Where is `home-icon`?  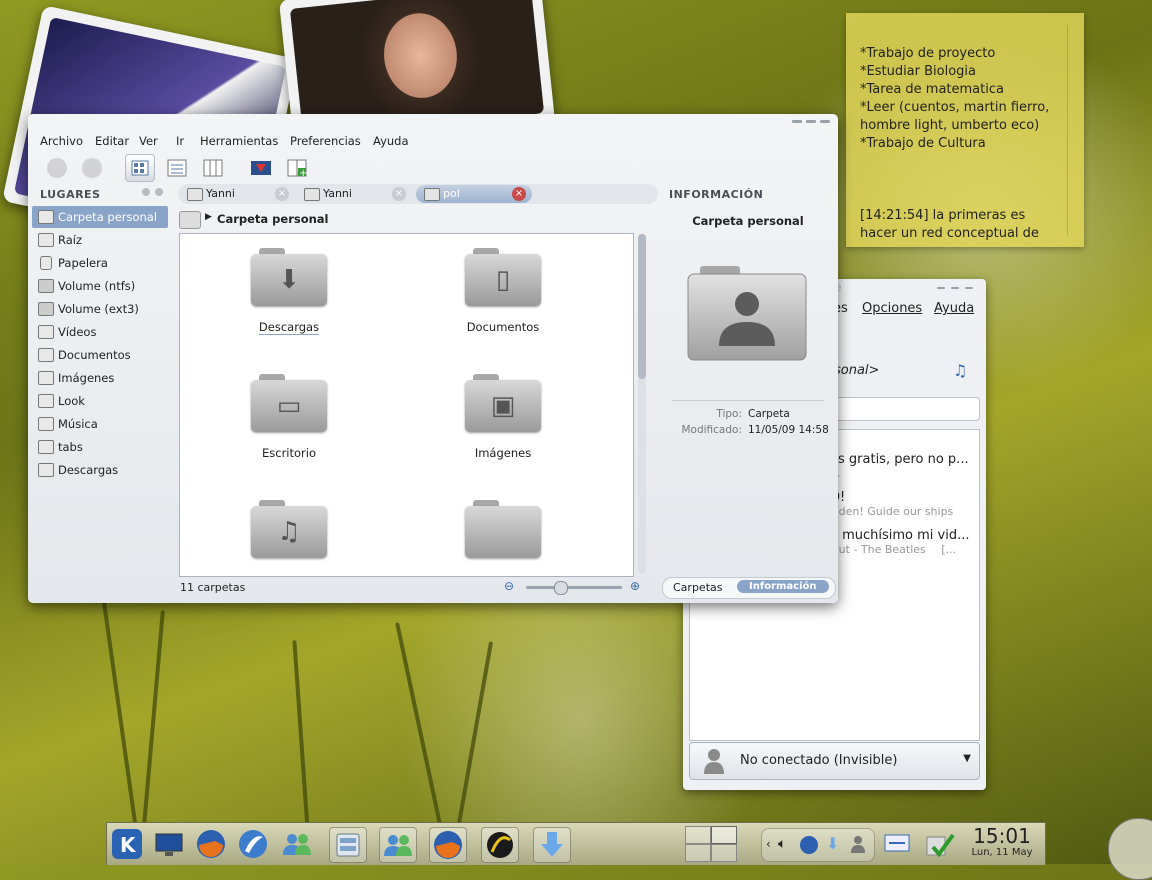 home-icon is located at coordinates (190, 220).